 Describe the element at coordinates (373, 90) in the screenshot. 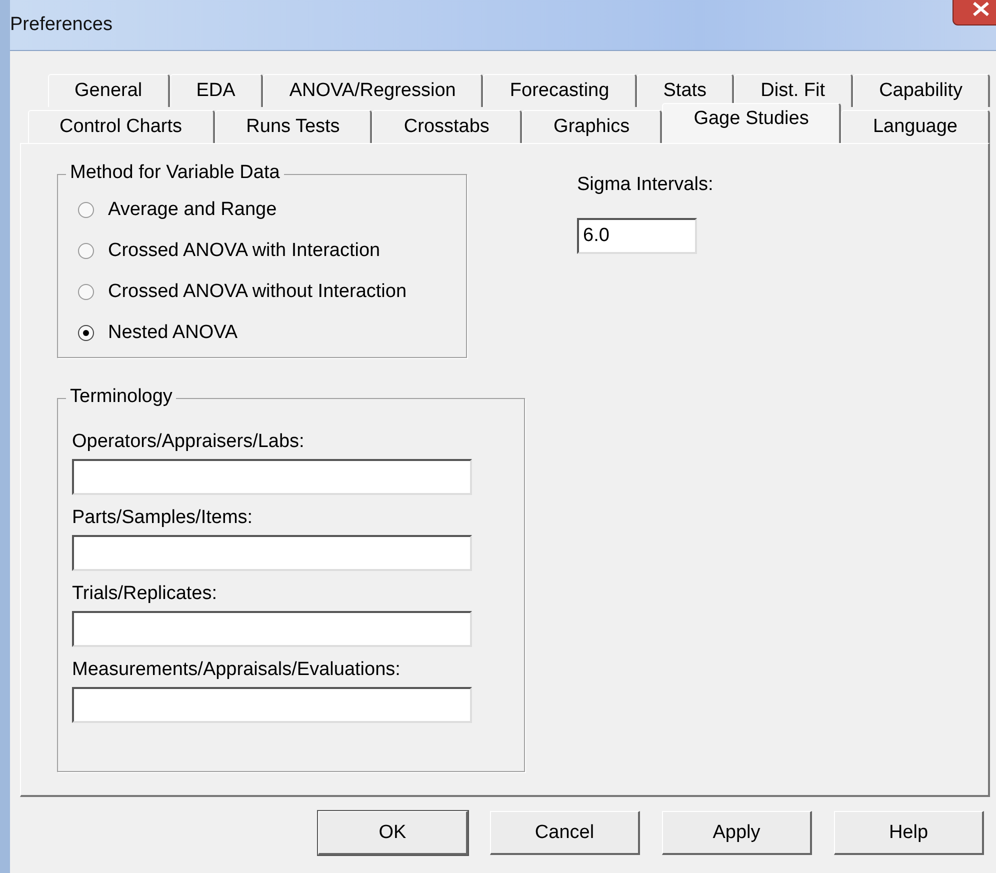

I see `tab: ANOVA/Regression` at that location.